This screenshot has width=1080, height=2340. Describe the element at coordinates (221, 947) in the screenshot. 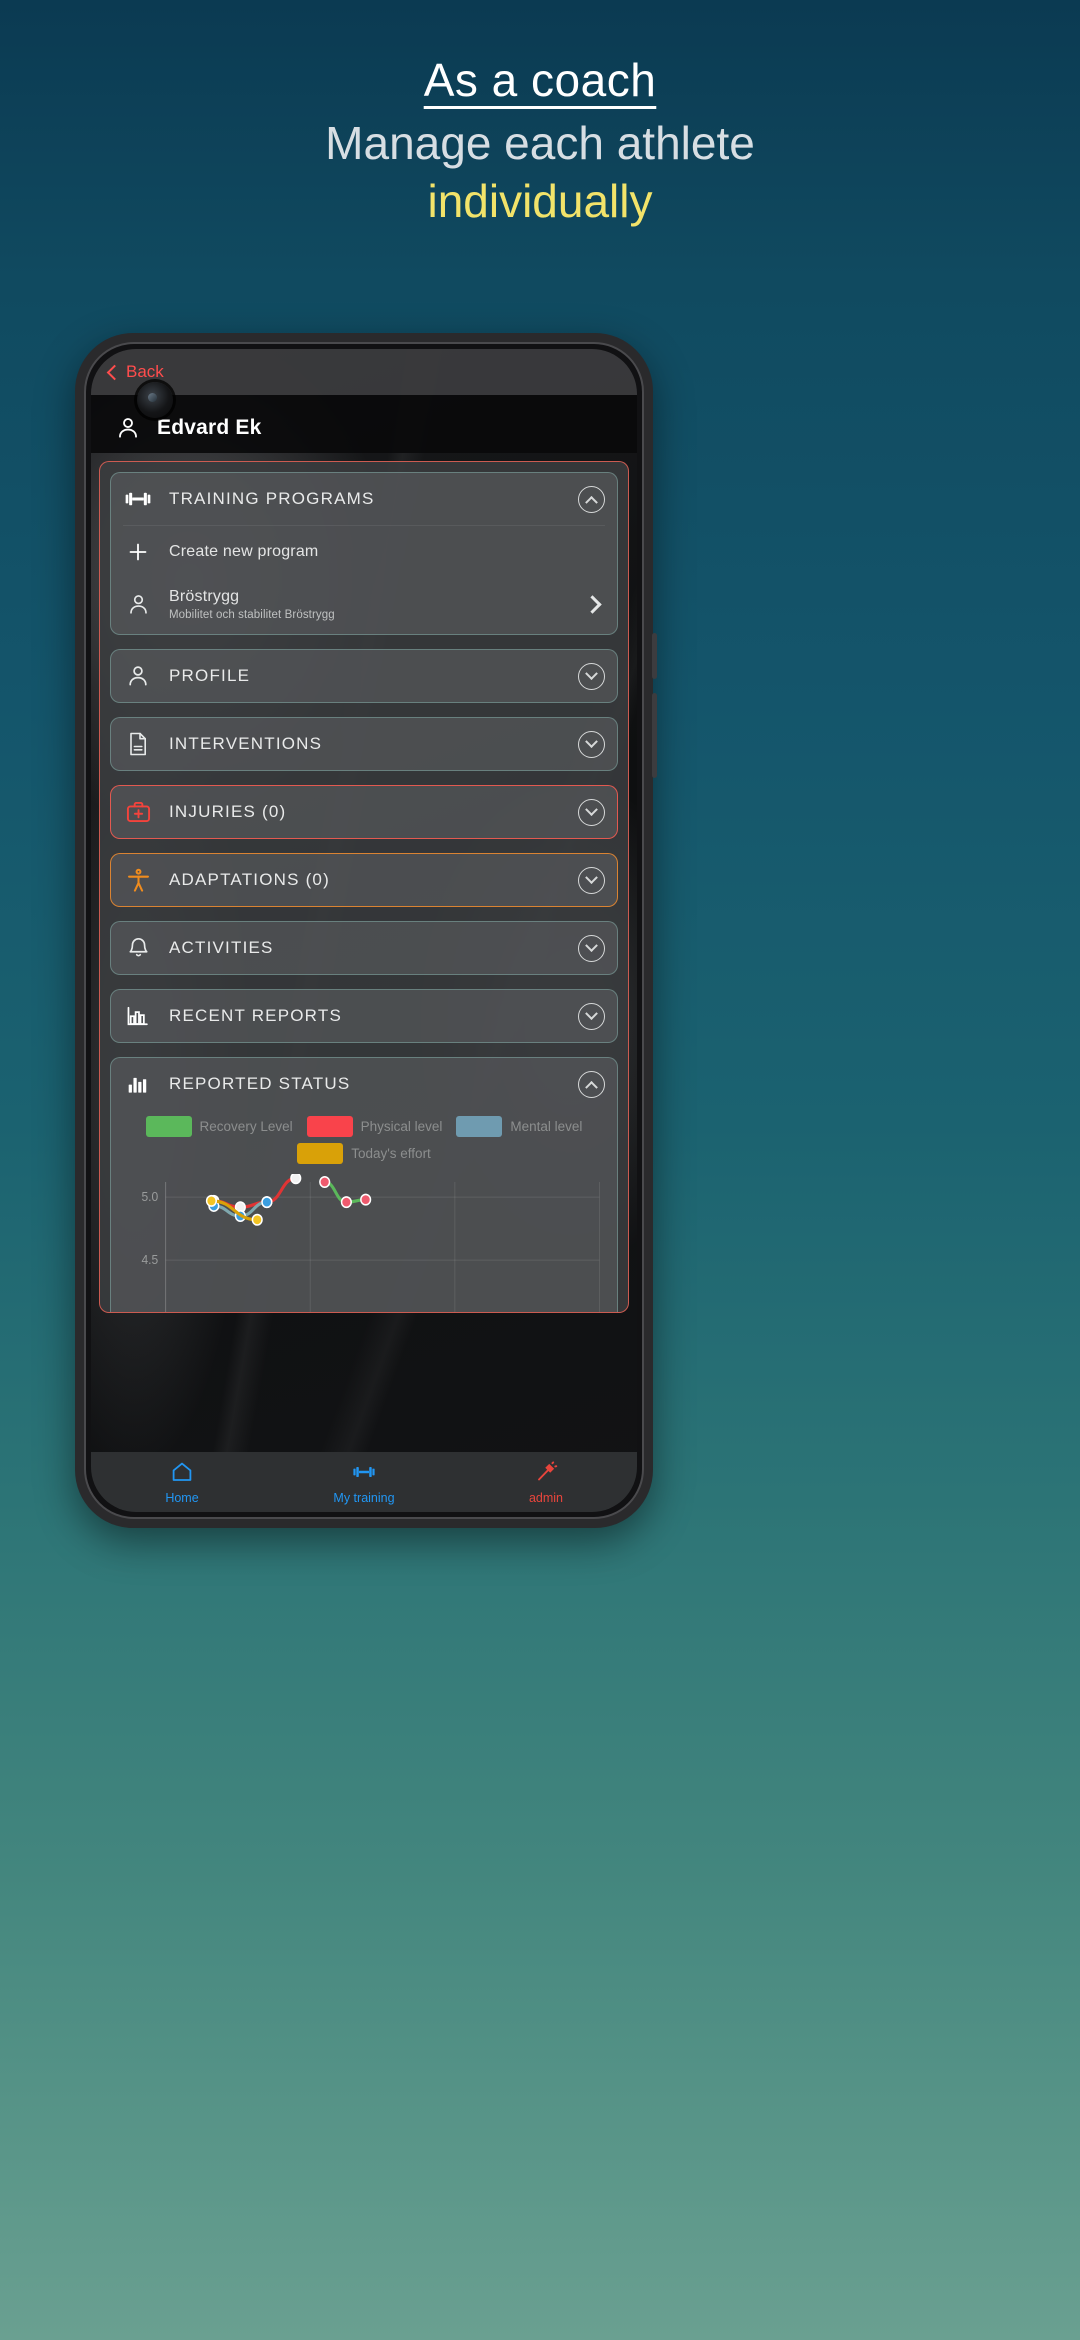

I see `section-label: ACTIVITIES` at that location.